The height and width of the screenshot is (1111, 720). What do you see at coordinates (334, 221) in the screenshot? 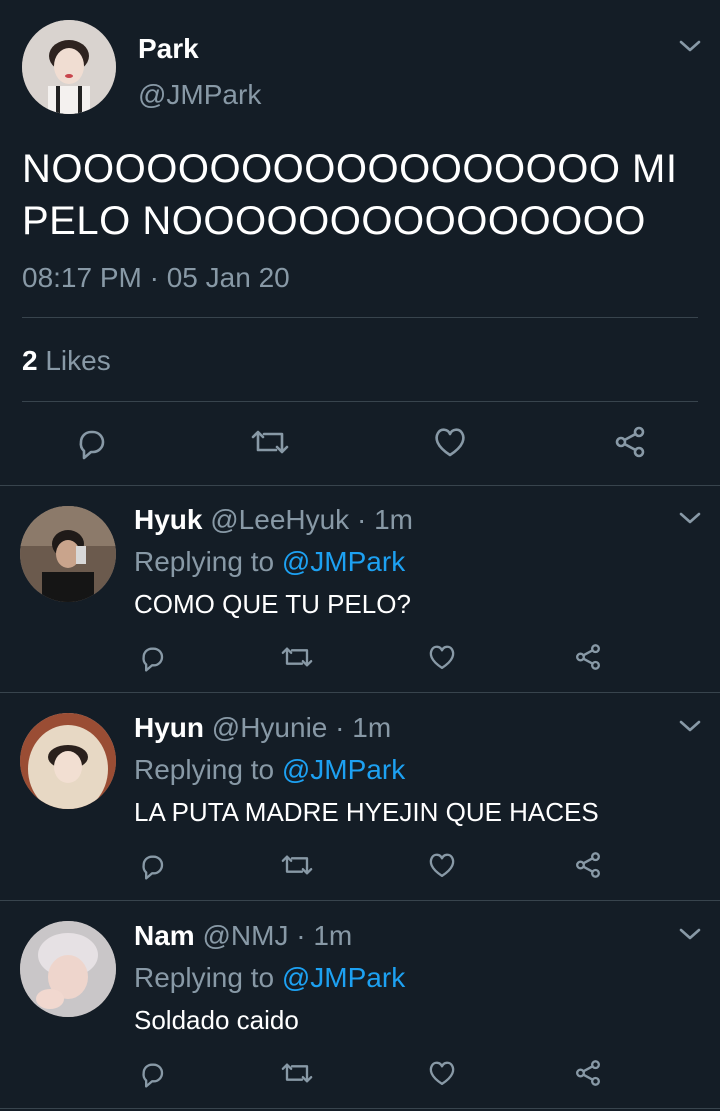
I see `tweet-text-line: PELO NOOOOOOOOOOOOOOO` at bounding box center [334, 221].